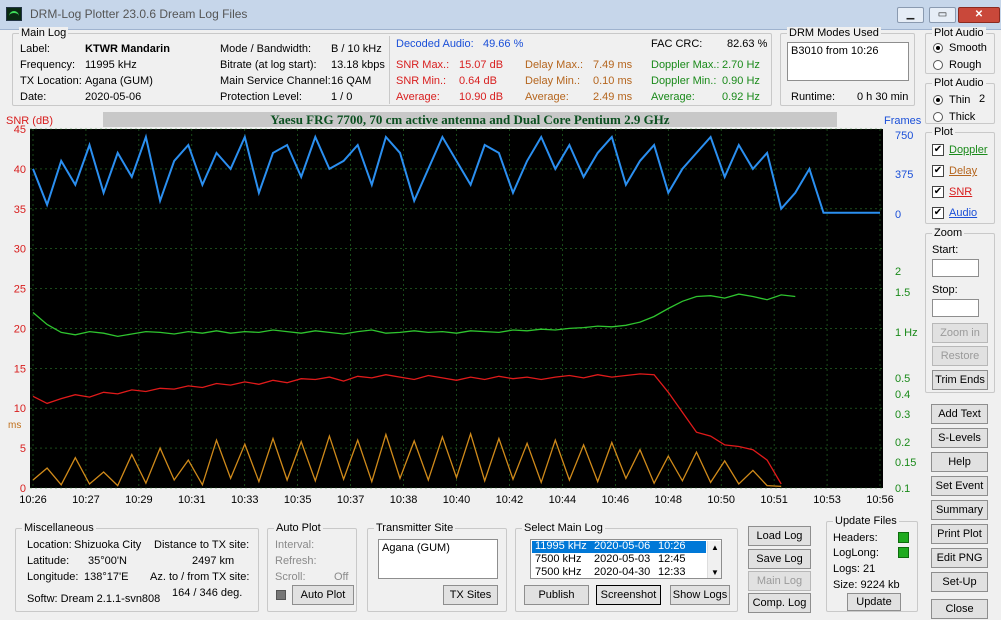 The width and height of the screenshot is (1001, 620). Describe the element at coordinates (904, 136) in the screenshot. I see `y-right-frames-tick-label: 750` at that location.